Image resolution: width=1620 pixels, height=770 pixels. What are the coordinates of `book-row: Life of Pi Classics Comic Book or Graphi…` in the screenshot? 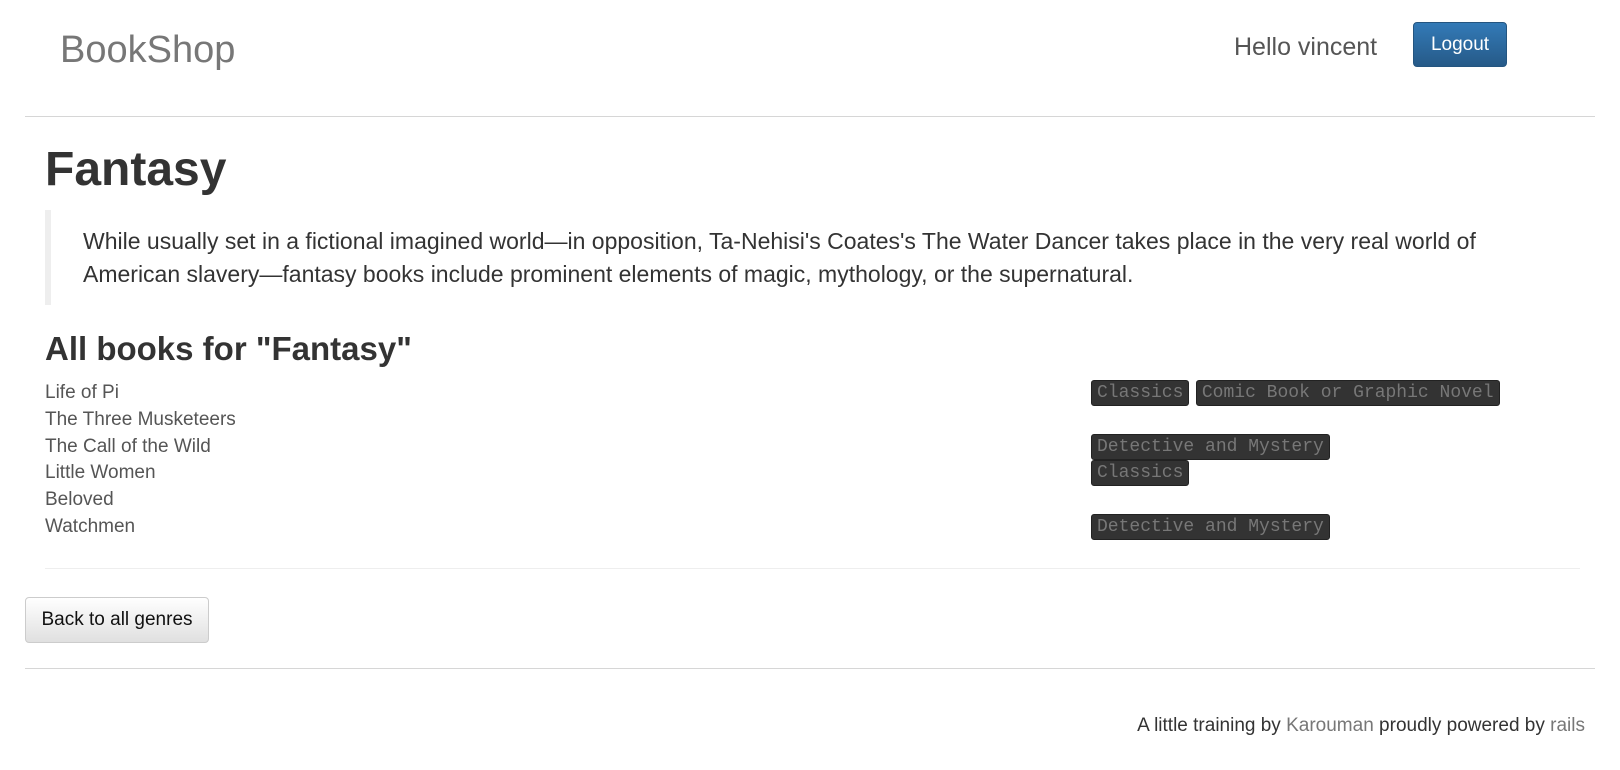 It's located at (812, 393).